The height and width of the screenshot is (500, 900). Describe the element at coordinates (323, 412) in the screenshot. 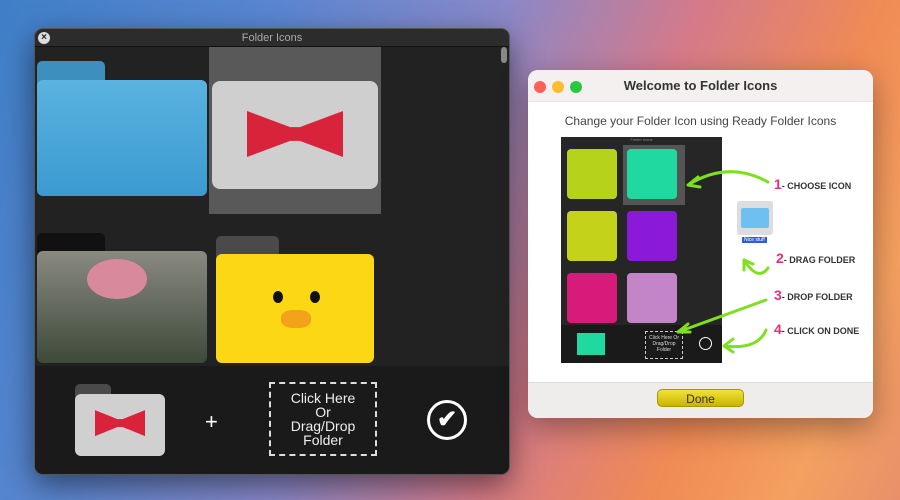

I see `drop-text: Or` at that location.